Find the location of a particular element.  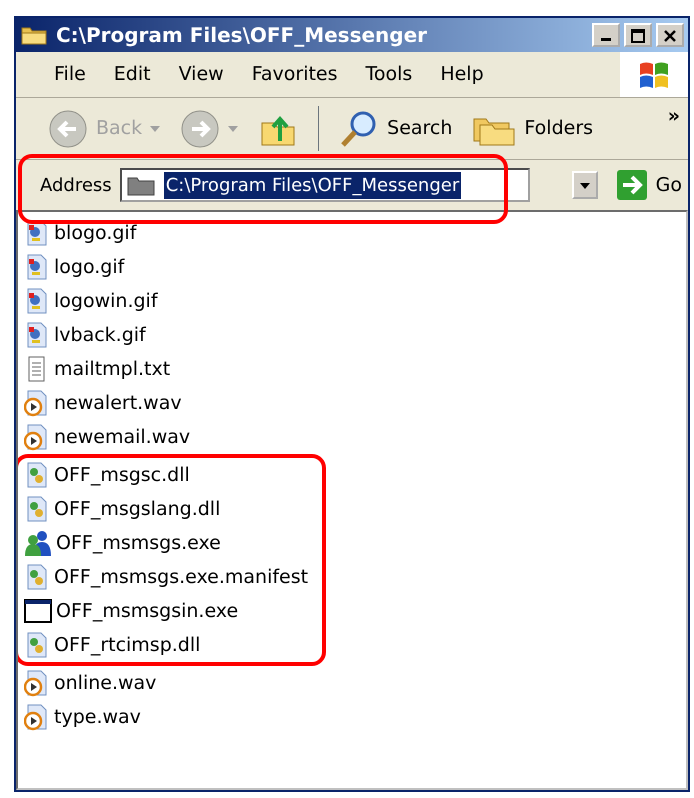

window-title: C:\Program Files\OFF_Messenger is located at coordinates (242, 35).